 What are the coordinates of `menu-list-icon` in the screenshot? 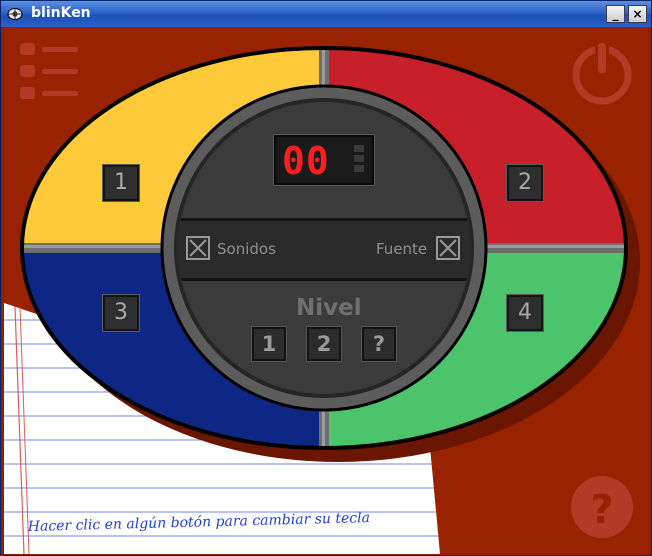 It's located at (49, 71).